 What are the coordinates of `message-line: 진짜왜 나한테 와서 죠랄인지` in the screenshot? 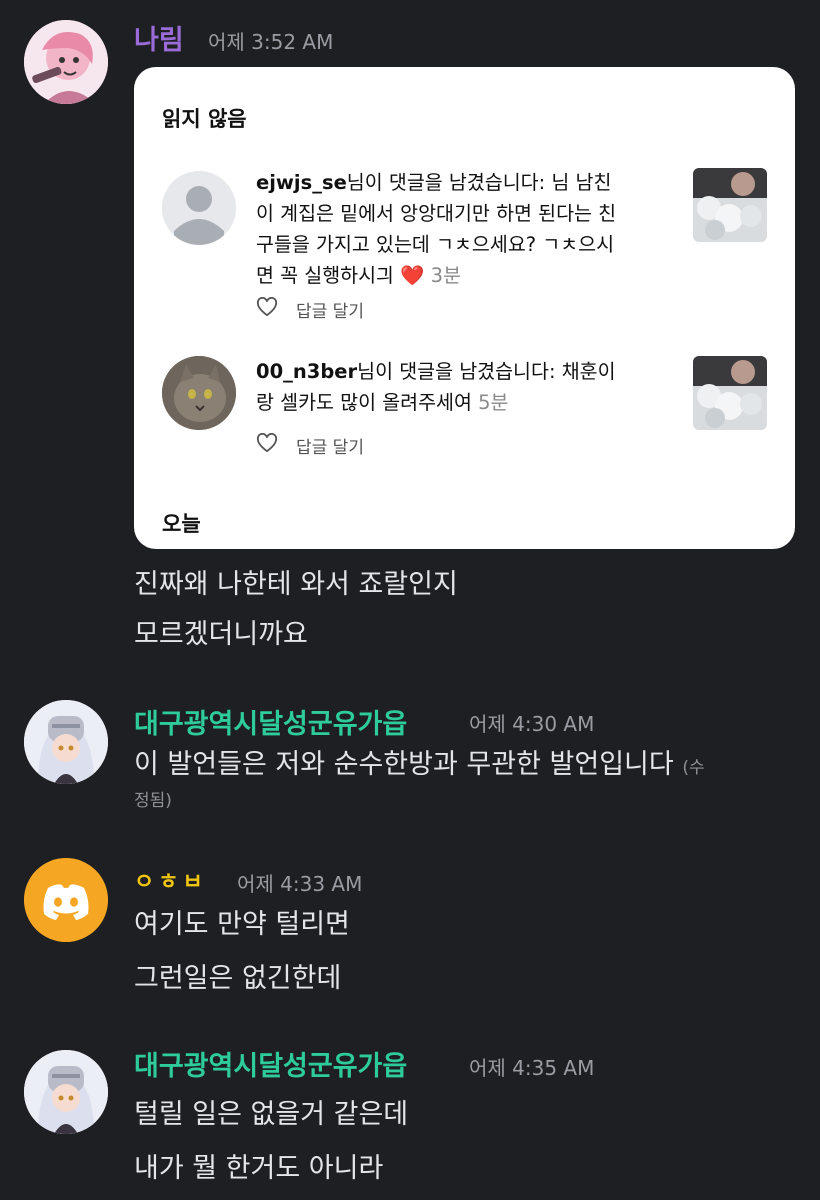 It's located at (296, 584).